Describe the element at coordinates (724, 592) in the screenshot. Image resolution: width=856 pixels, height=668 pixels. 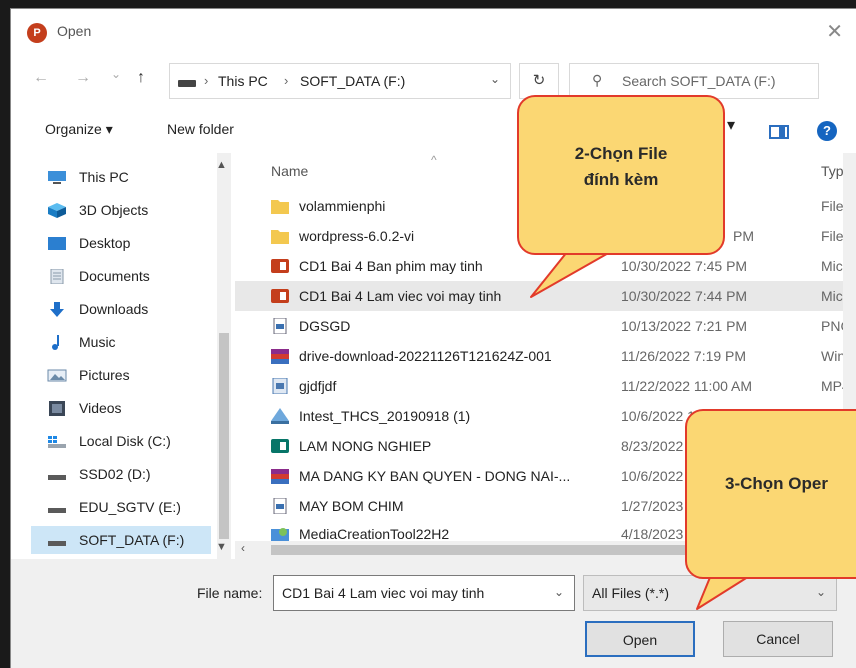
I see `callout-tail-step3` at that location.